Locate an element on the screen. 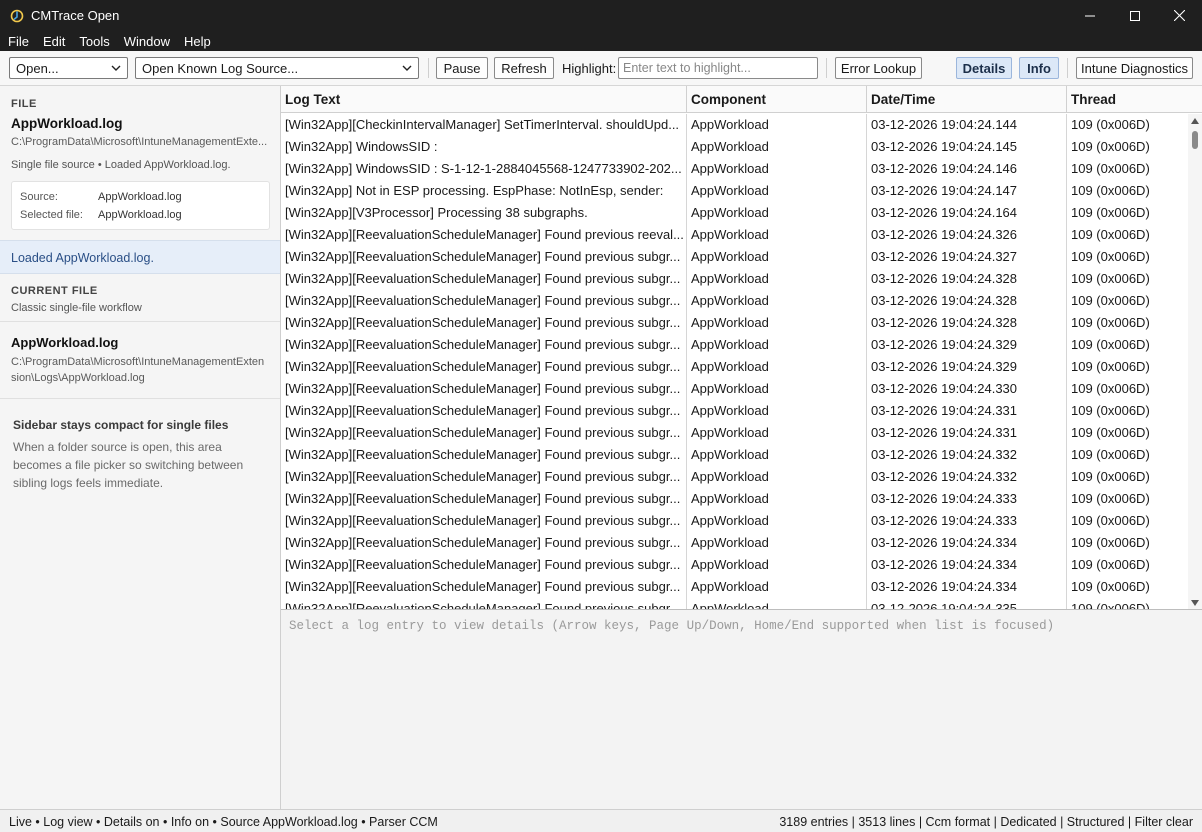 Image resolution: width=1202 pixels, height=832 pixels. datetime-cell: 03-12-2026 19:04:24.326 is located at coordinates (967, 235).